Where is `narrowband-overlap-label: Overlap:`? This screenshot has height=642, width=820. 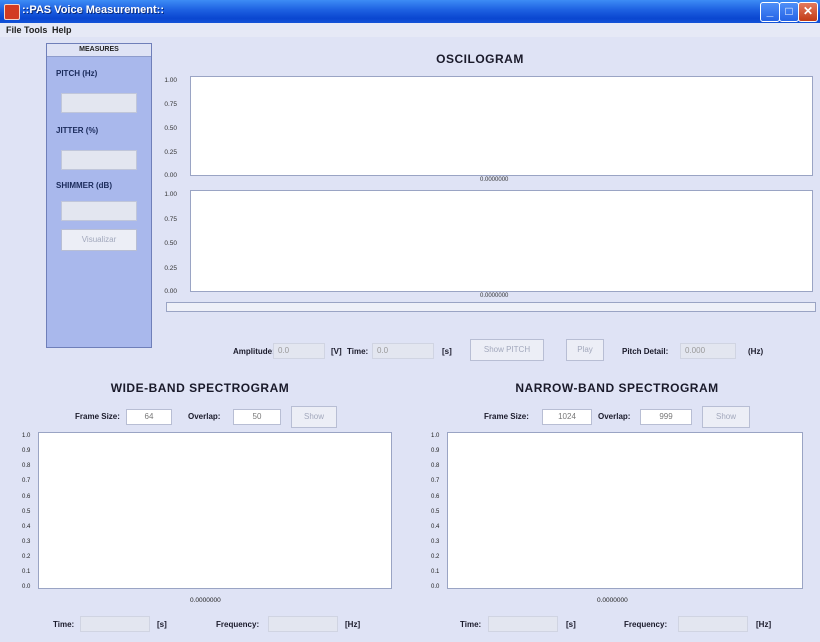 narrowband-overlap-label: Overlap: is located at coordinates (614, 416).